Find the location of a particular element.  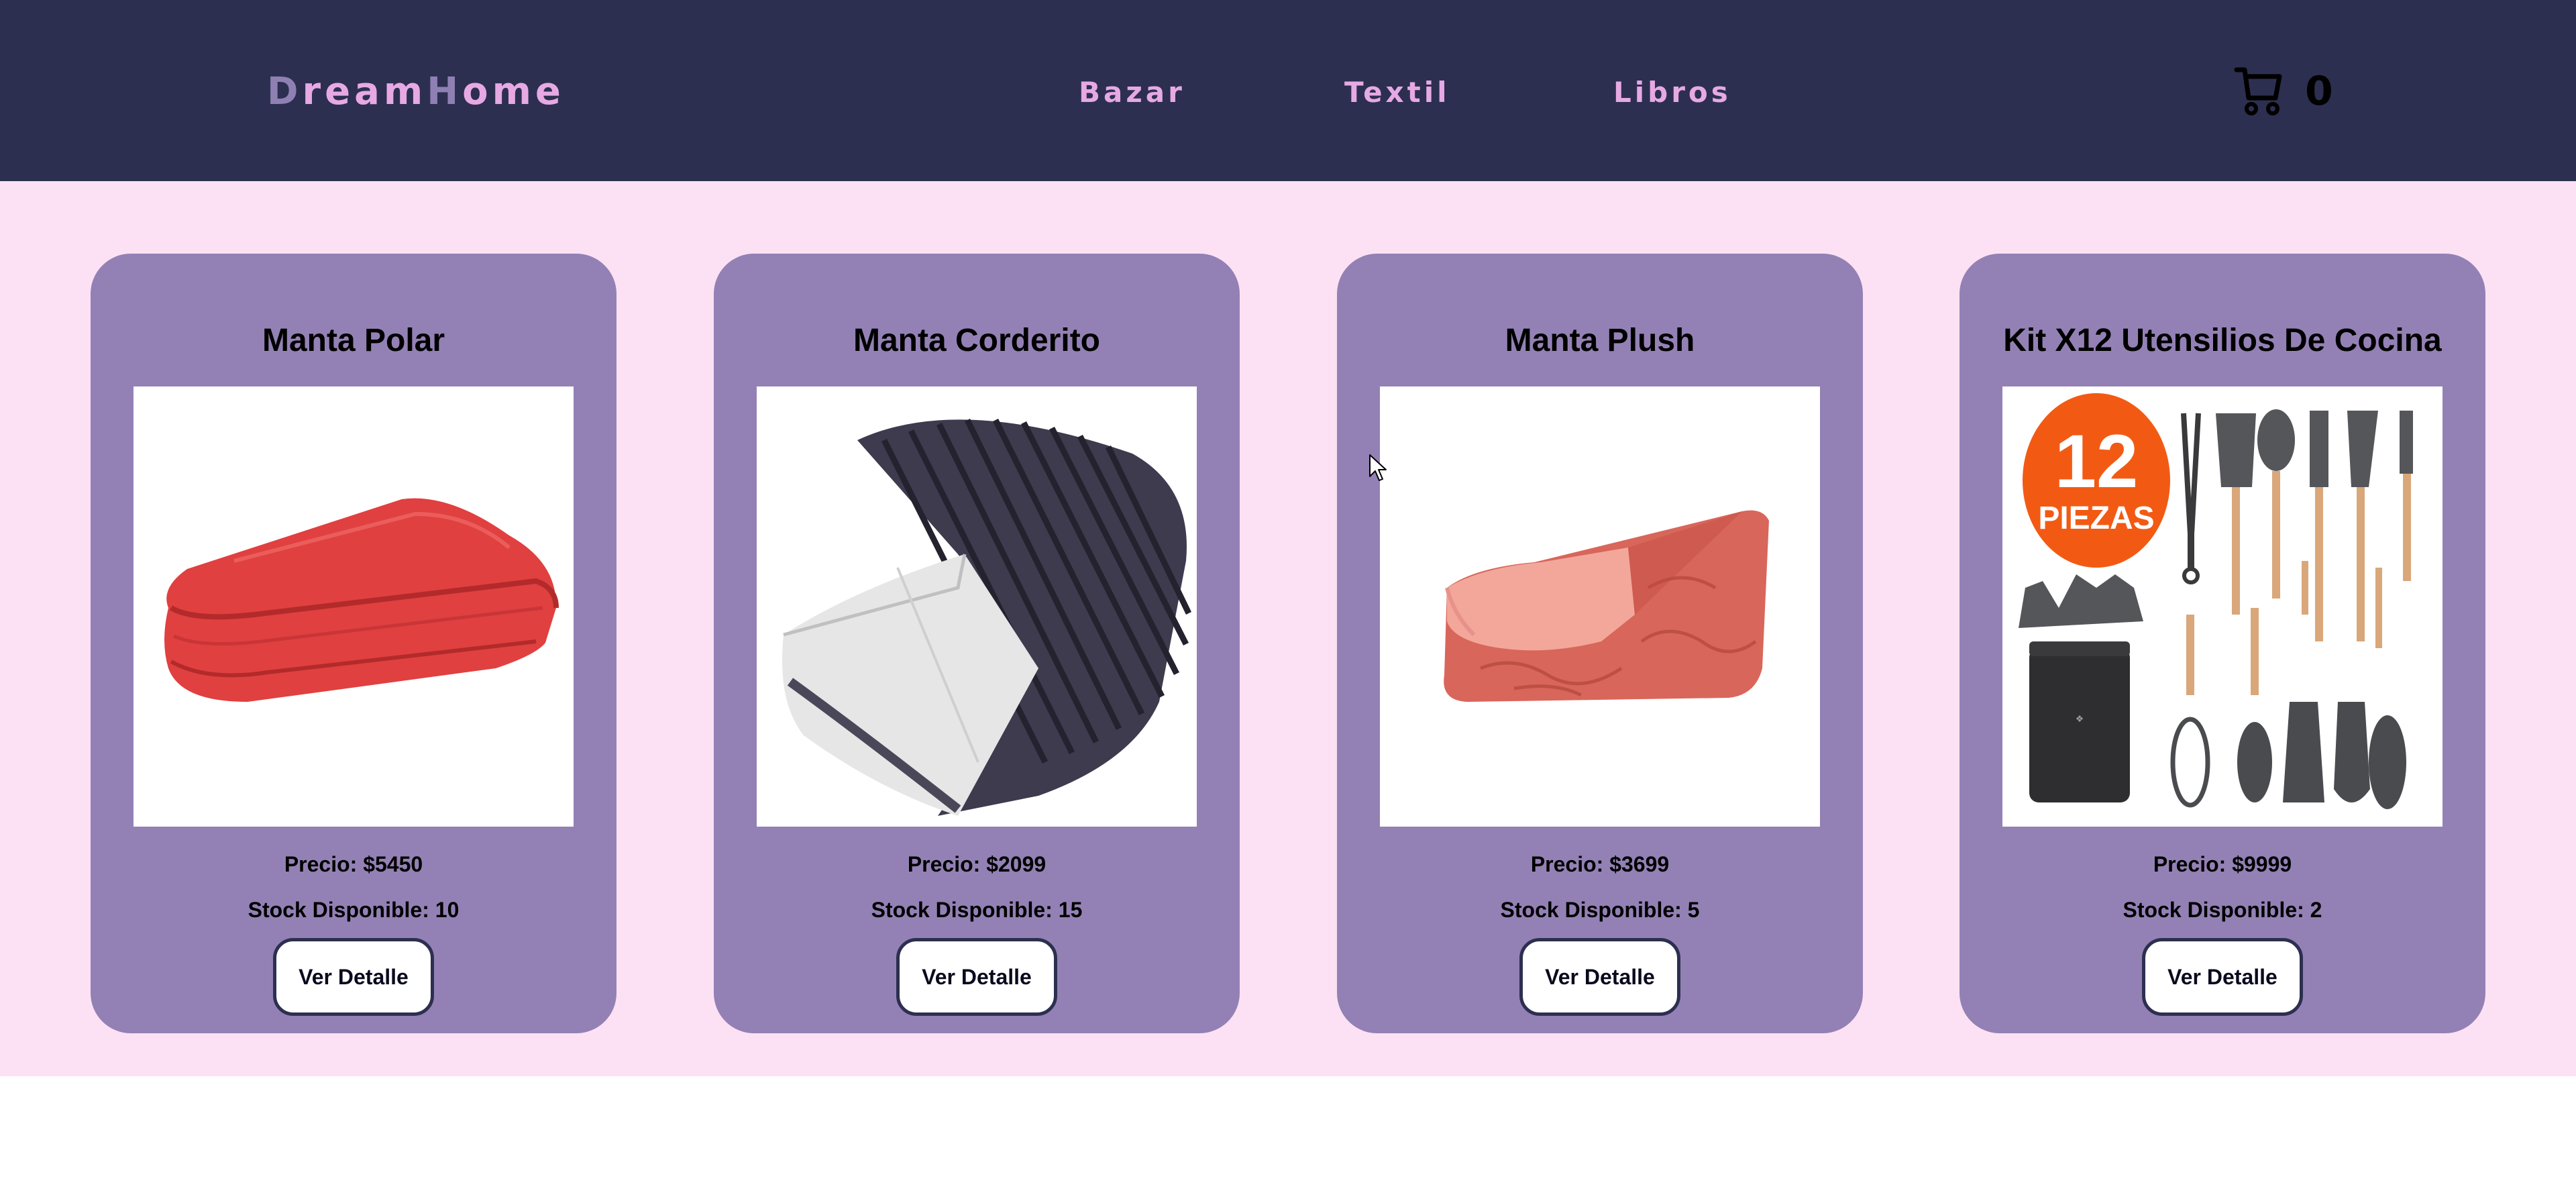

nav-link-textil: Textil is located at coordinates (1397, 92).